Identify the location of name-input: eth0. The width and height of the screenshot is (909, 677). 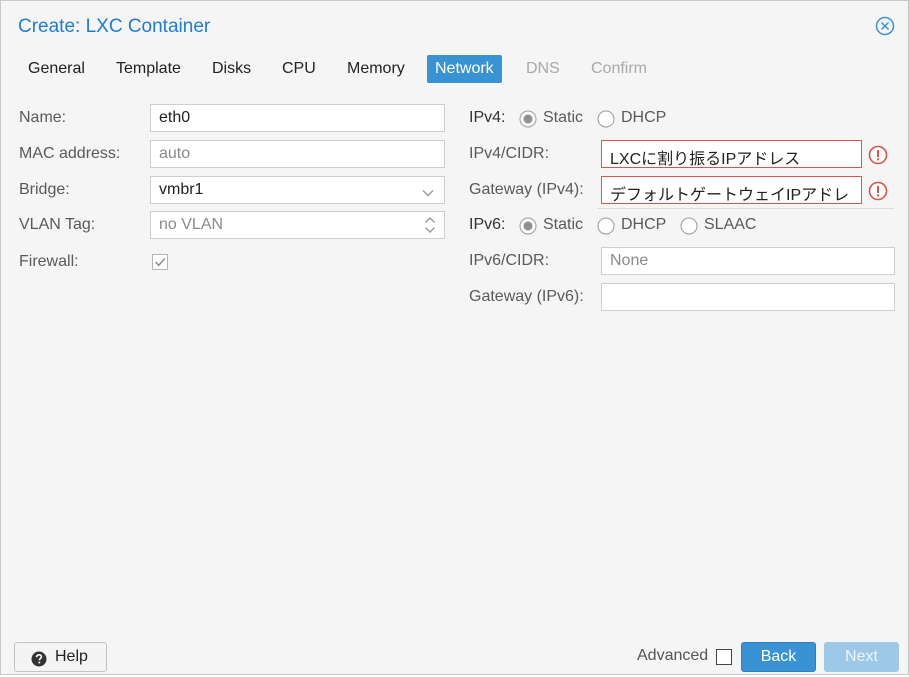
(297, 118).